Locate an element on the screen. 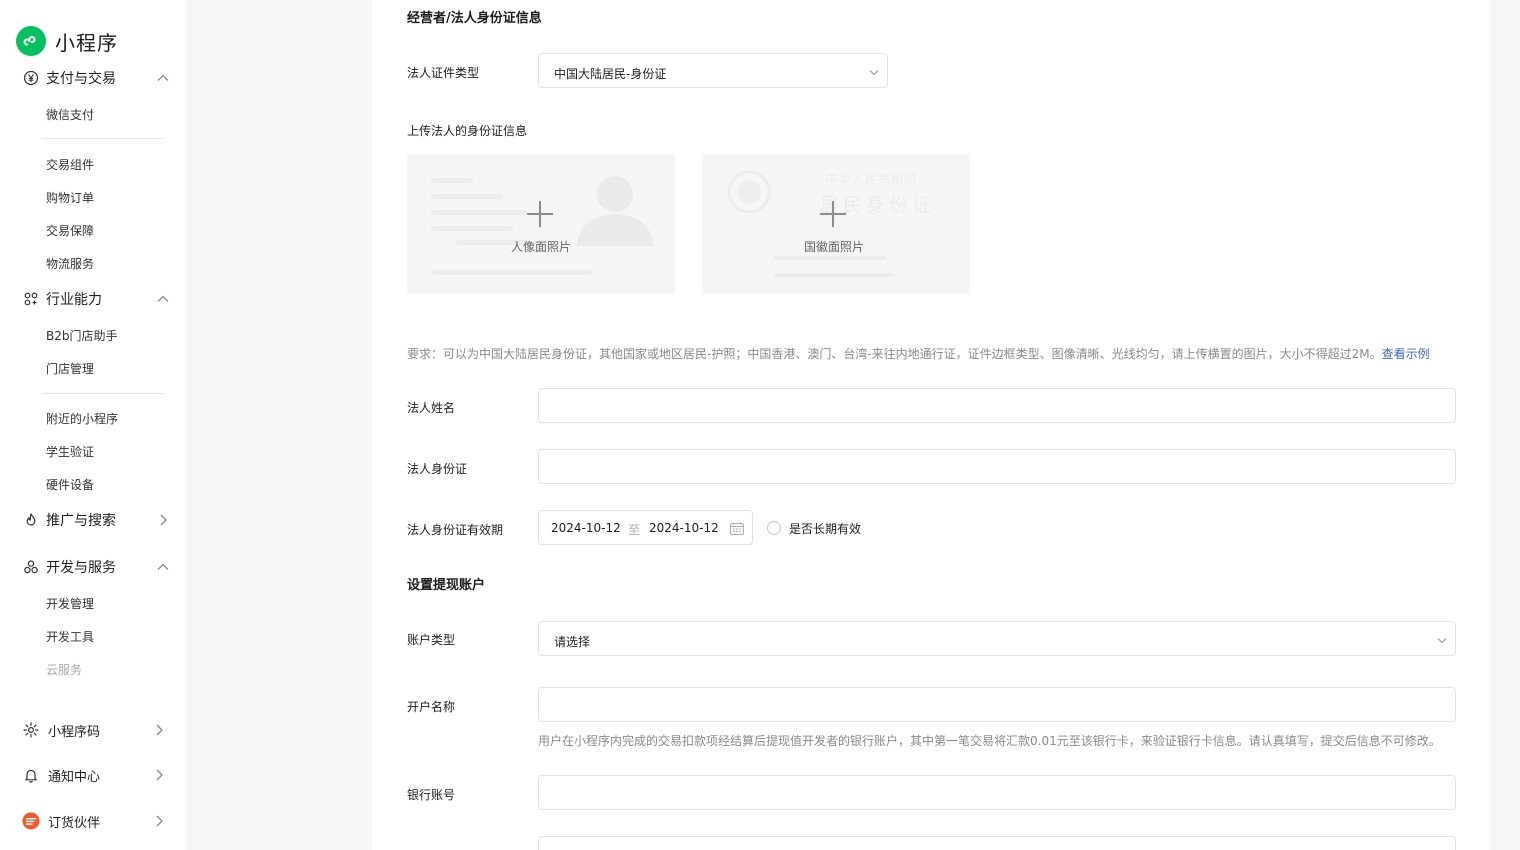 This screenshot has height=850, width=1520. sidebar-section-notification: 通知中心 is located at coordinates (96, 775).